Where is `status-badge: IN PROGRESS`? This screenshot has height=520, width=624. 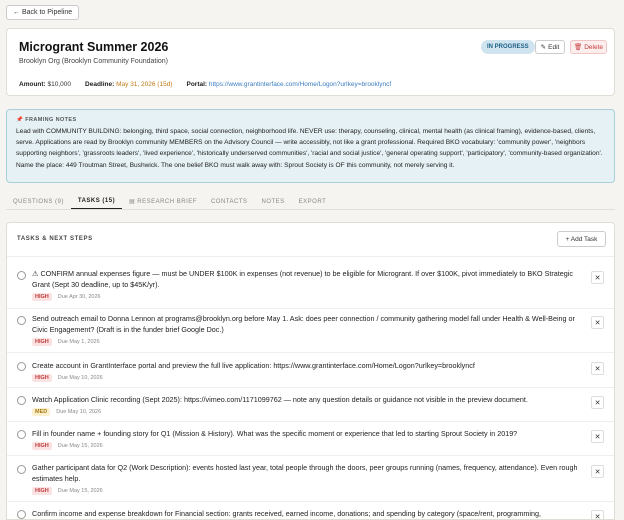
status-badge: IN PROGRESS is located at coordinates (508, 47).